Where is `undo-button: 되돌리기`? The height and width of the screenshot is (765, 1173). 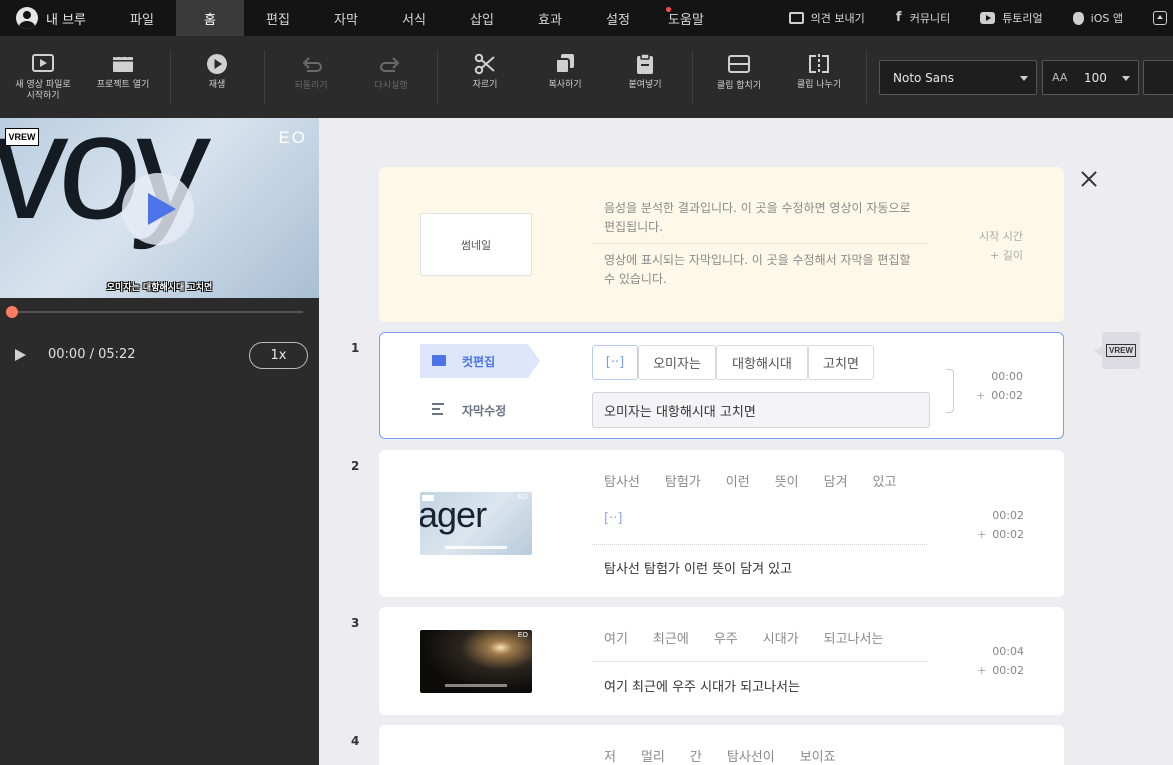
undo-button: 되돌리기 is located at coordinates (311, 77).